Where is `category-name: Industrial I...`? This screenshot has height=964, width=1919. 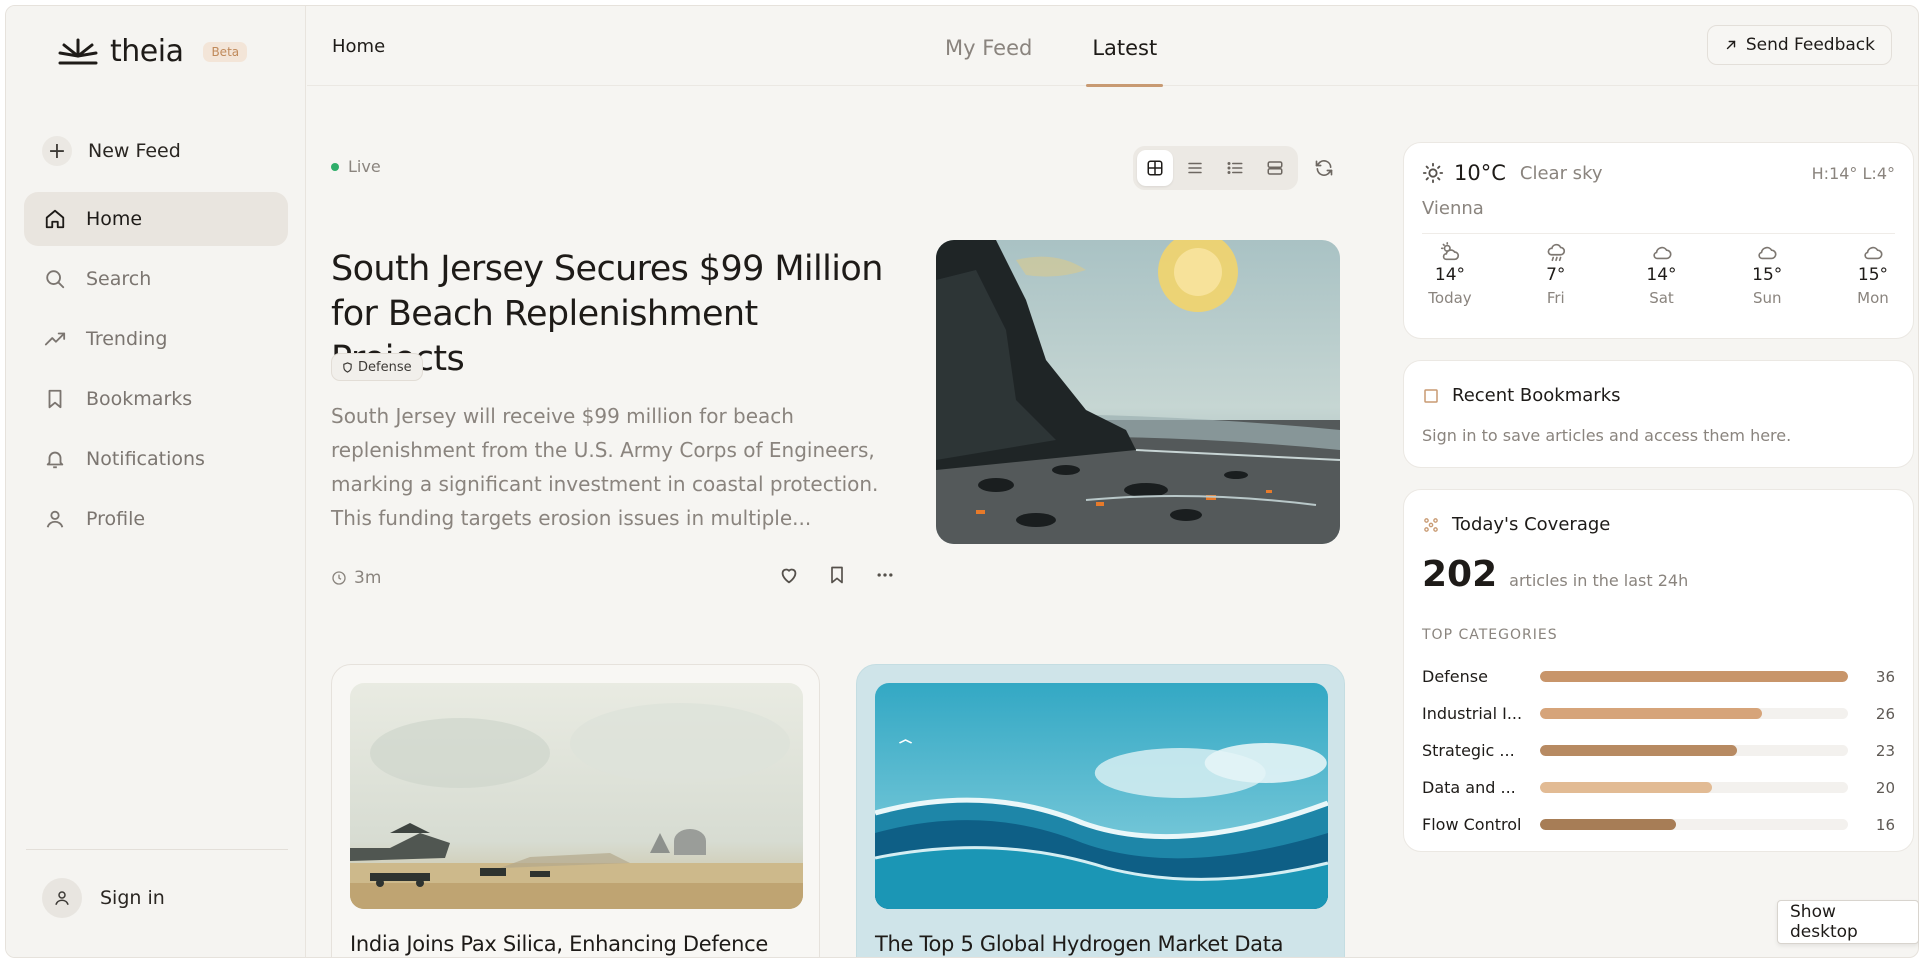
category-name: Industrial I... is located at coordinates (1472, 713).